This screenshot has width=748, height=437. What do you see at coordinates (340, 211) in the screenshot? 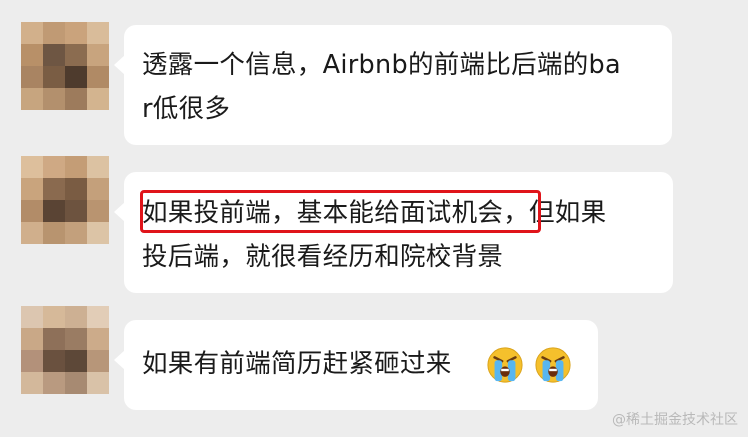
I see `red-highlight-box` at bounding box center [340, 211].